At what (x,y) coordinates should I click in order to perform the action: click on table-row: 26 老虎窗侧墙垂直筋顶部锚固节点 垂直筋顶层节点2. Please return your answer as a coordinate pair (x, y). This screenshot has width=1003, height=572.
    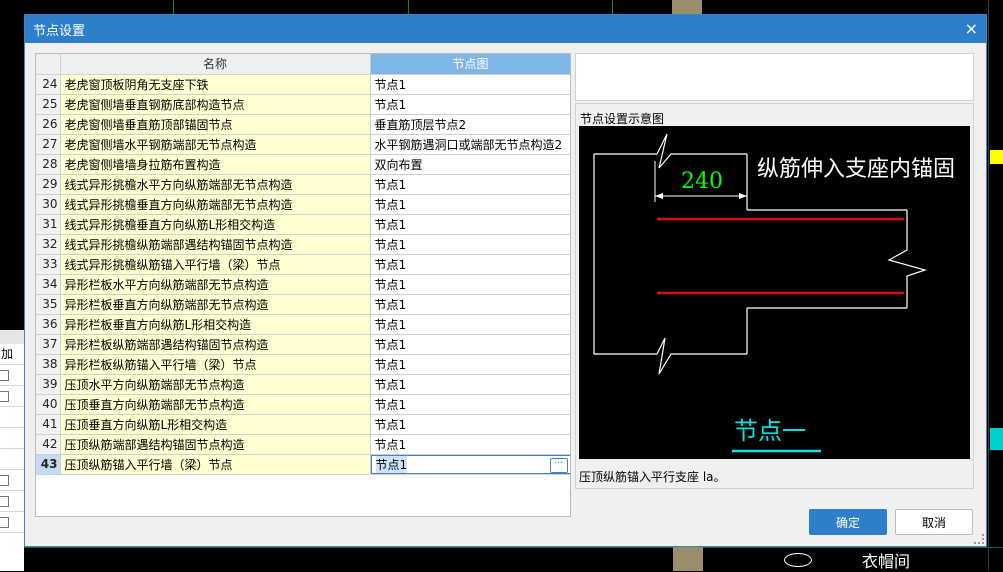
    Looking at the image, I should click on (303, 124).